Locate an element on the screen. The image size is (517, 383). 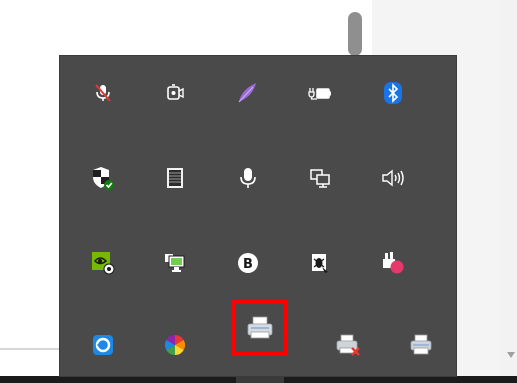
keyboard-input-icon is located at coordinates (175, 178).